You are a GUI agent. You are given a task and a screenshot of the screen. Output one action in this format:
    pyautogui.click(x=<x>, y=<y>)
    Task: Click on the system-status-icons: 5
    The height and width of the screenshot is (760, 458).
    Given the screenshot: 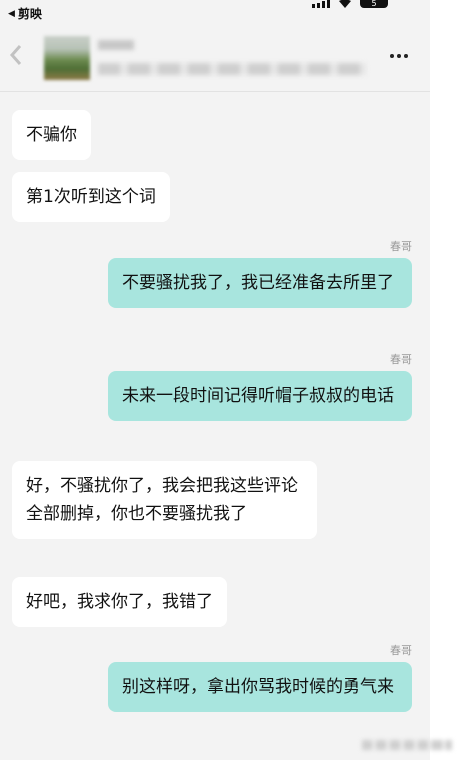 What is the action you would take?
    pyautogui.click(x=350, y=5)
    